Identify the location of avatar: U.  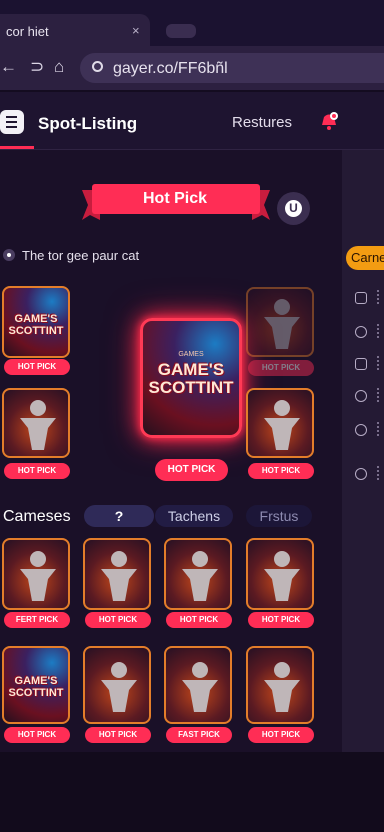
(293, 208).